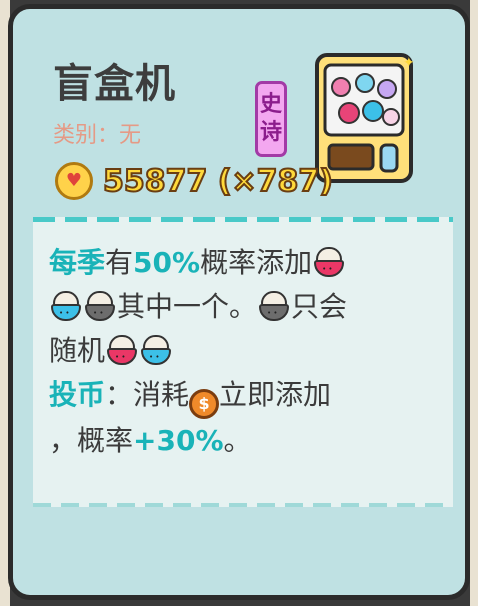 The width and height of the screenshot is (478, 606). Describe the element at coordinates (237, 440) in the screenshot. I see `desc-text: 。` at that location.